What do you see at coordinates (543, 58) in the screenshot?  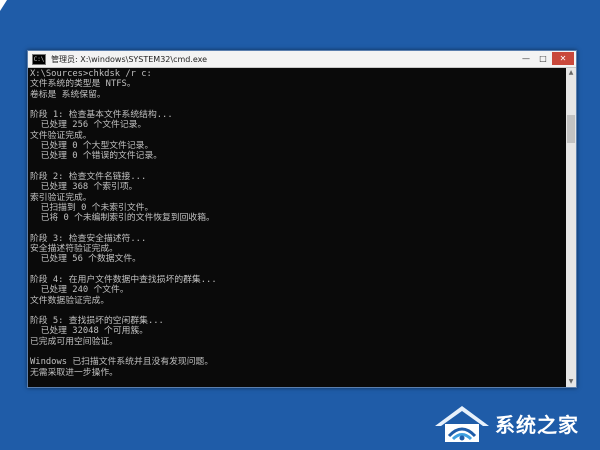 I see `maximize-button: □` at bounding box center [543, 58].